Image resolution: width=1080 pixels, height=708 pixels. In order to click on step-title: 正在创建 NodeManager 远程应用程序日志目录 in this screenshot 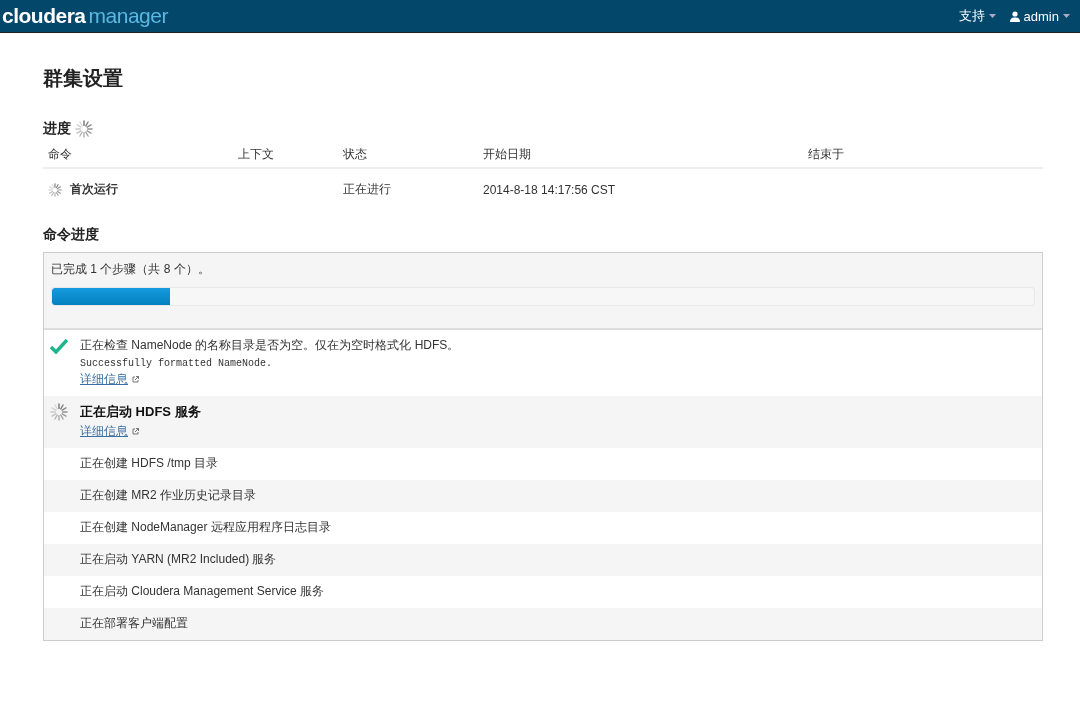, I will do `click(205, 527)`.